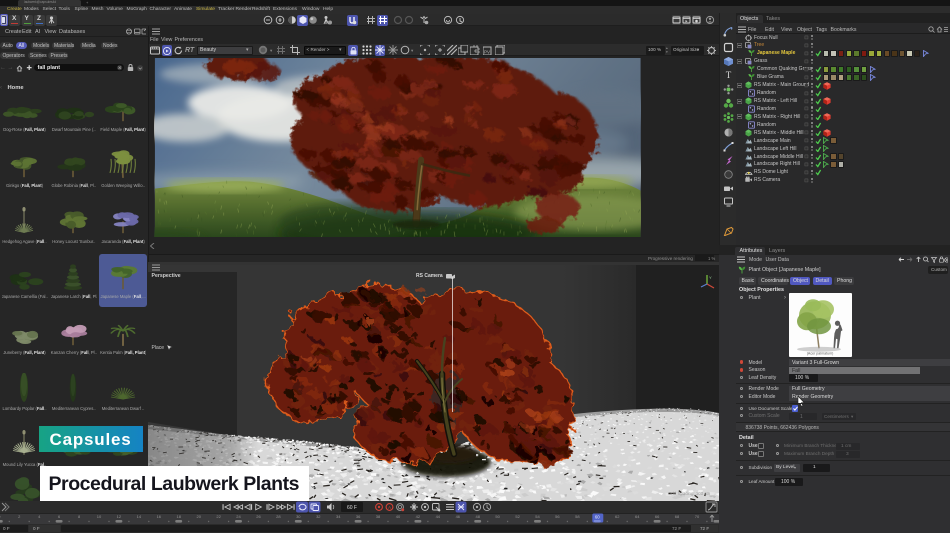 This screenshot has width=950, height=533. Describe the element at coordinates (637, 516) in the screenshot. I see `svg-text: 64` at that location.